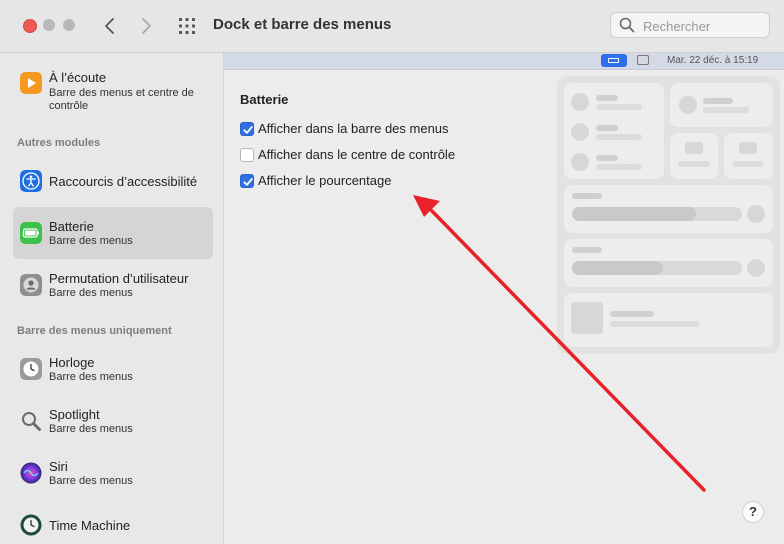 This screenshot has height=544, width=784. What do you see at coordinates (71, 226) in the screenshot?
I see `sidebar-item-title: Batterie` at bounding box center [71, 226].